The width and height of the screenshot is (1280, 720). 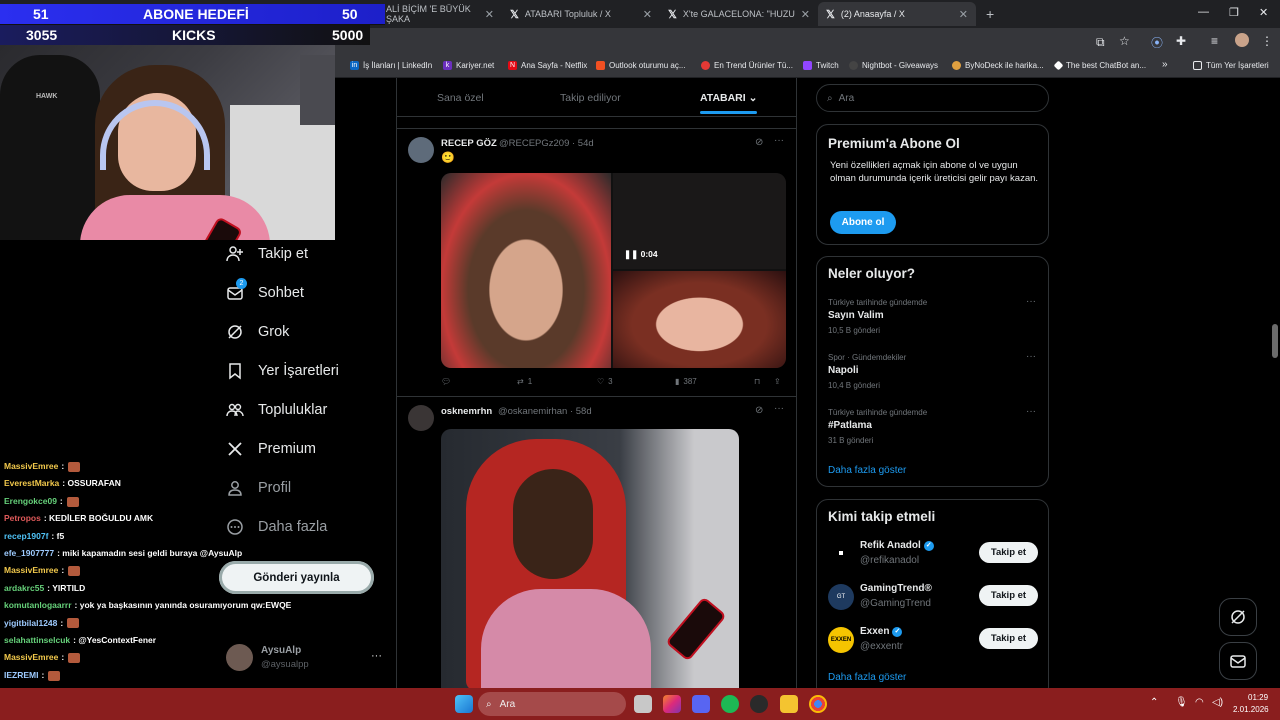 I want to click on trend-name: Sayın Valim, so click(x=856, y=315).